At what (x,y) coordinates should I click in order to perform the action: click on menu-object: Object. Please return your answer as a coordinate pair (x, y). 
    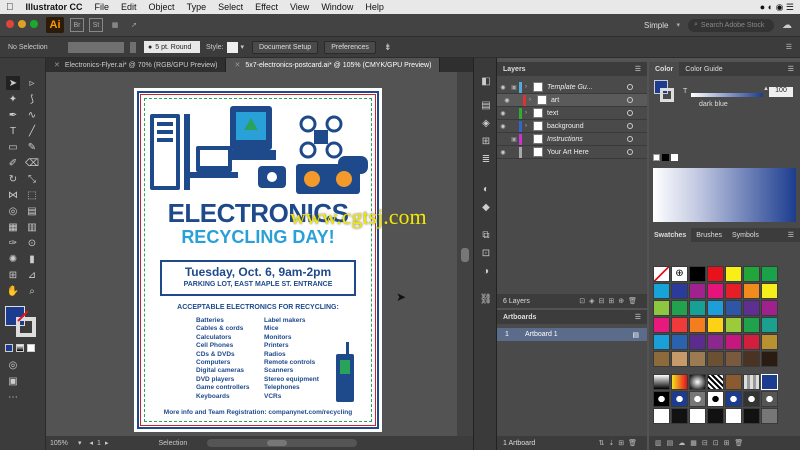
    Looking at the image, I should click on (162, 7).